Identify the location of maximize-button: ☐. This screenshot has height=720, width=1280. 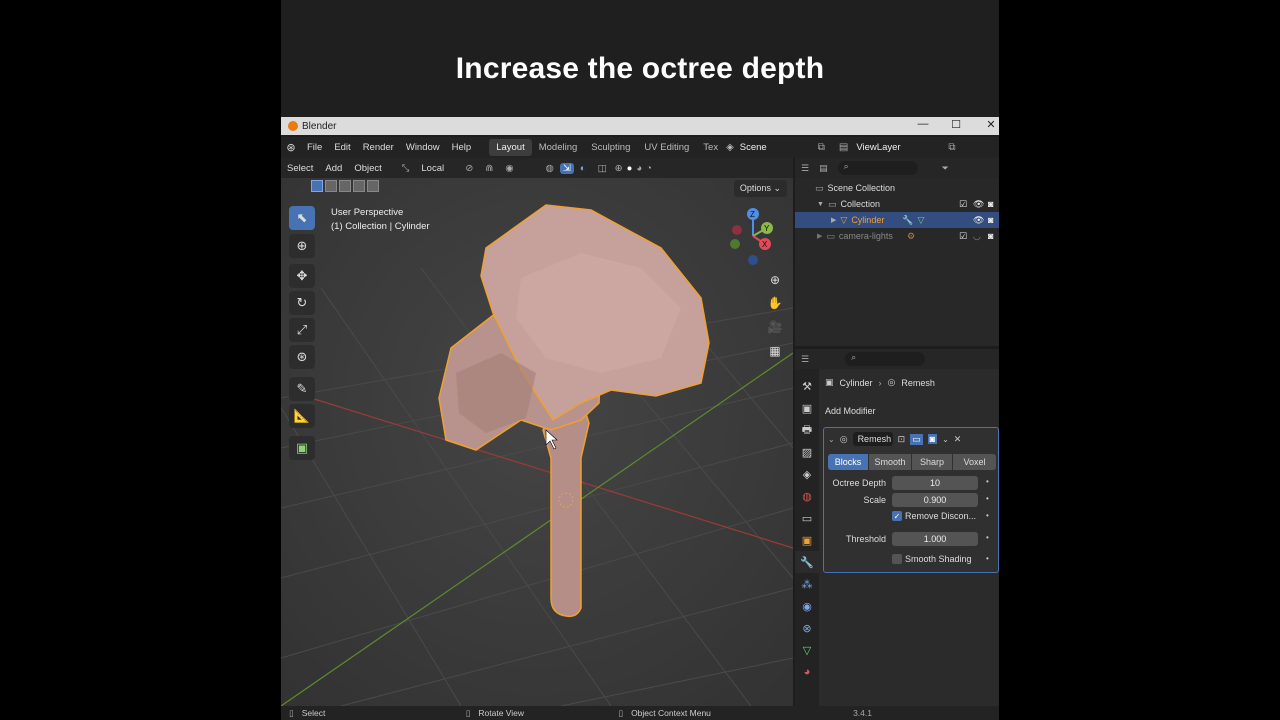
(956, 124).